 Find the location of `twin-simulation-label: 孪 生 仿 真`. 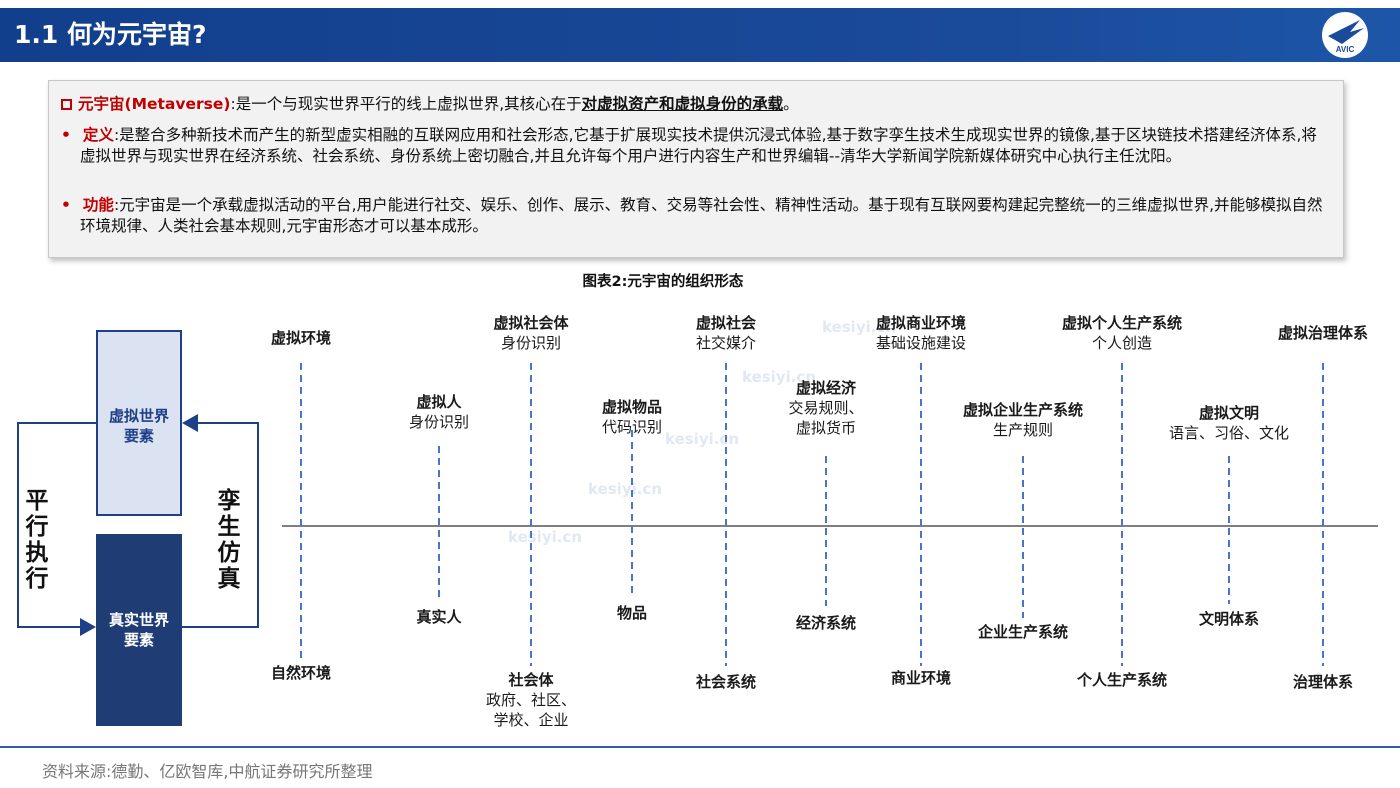

twin-simulation-label: 孪 生 仿 真 is located at coordinates (229, 540).